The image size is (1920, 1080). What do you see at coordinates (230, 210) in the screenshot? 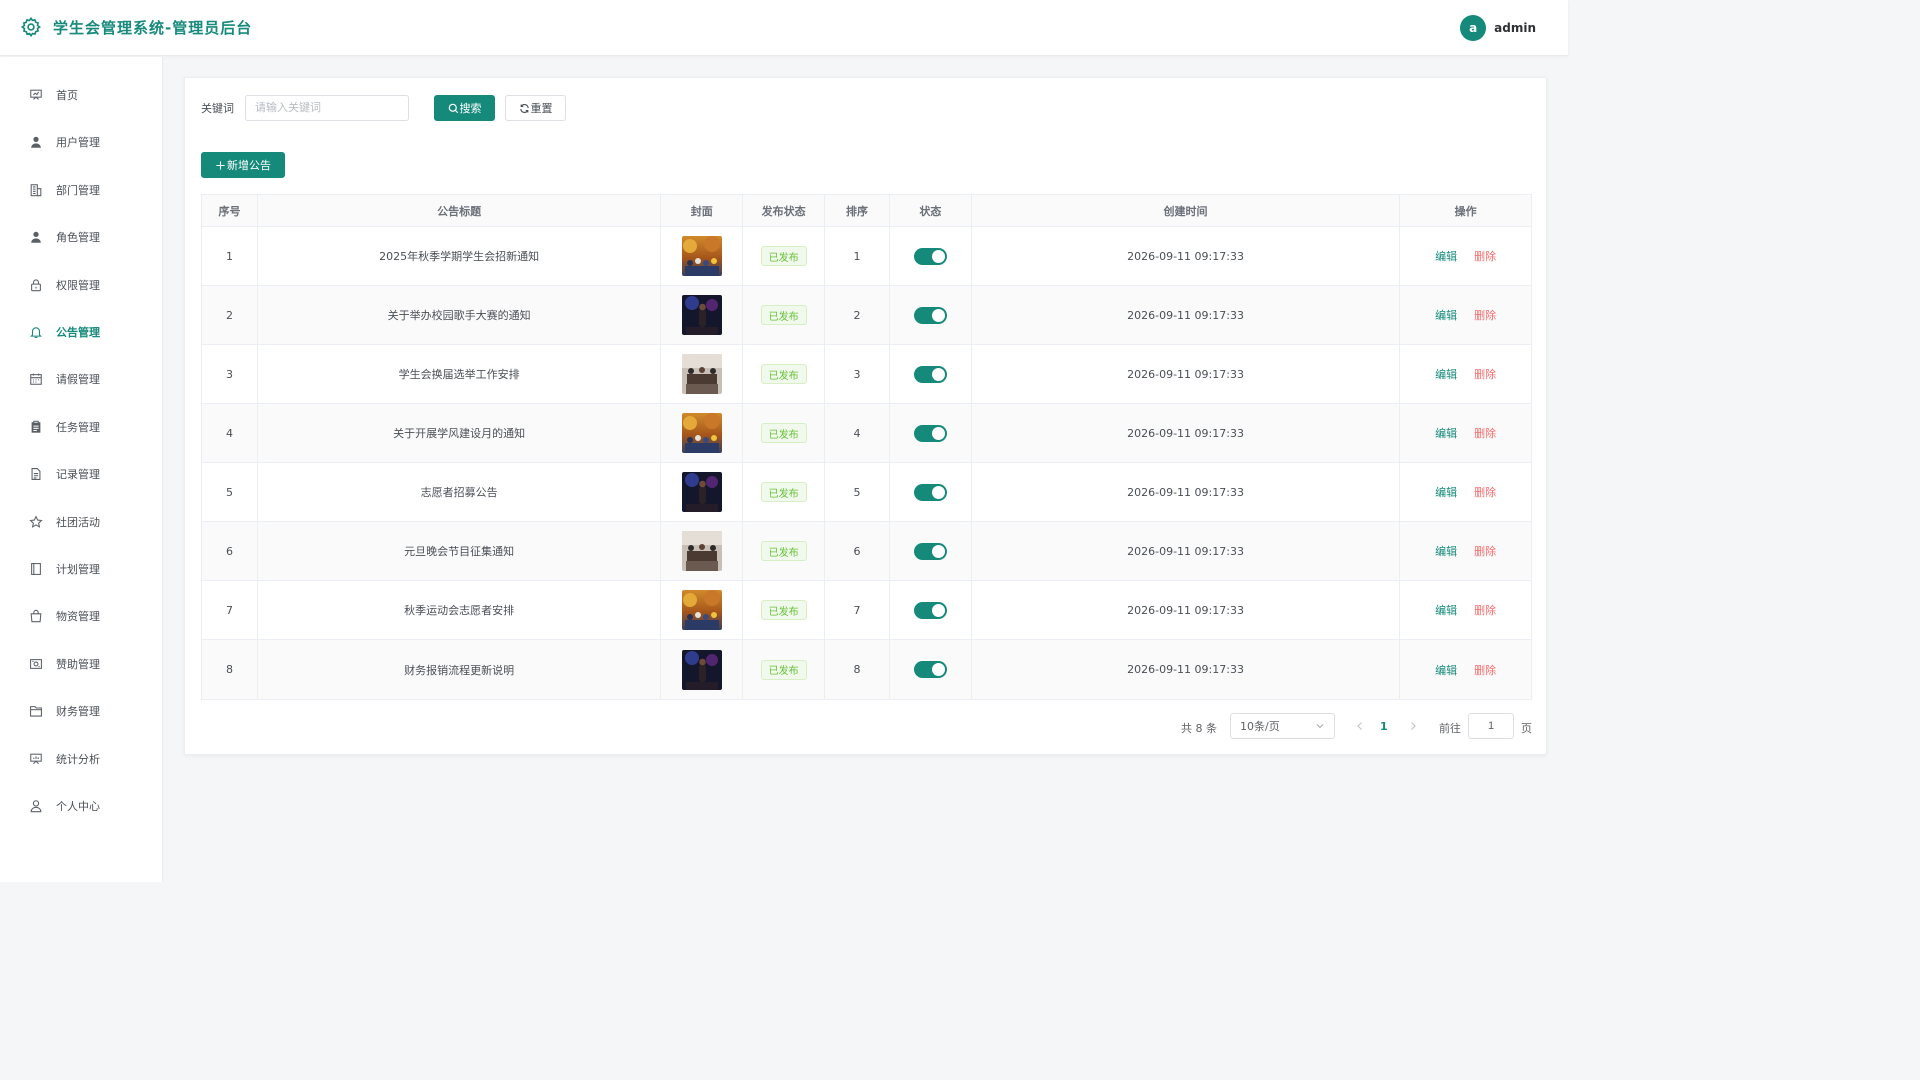
I see `column-header: 序号` at bounding box center [230, 210].